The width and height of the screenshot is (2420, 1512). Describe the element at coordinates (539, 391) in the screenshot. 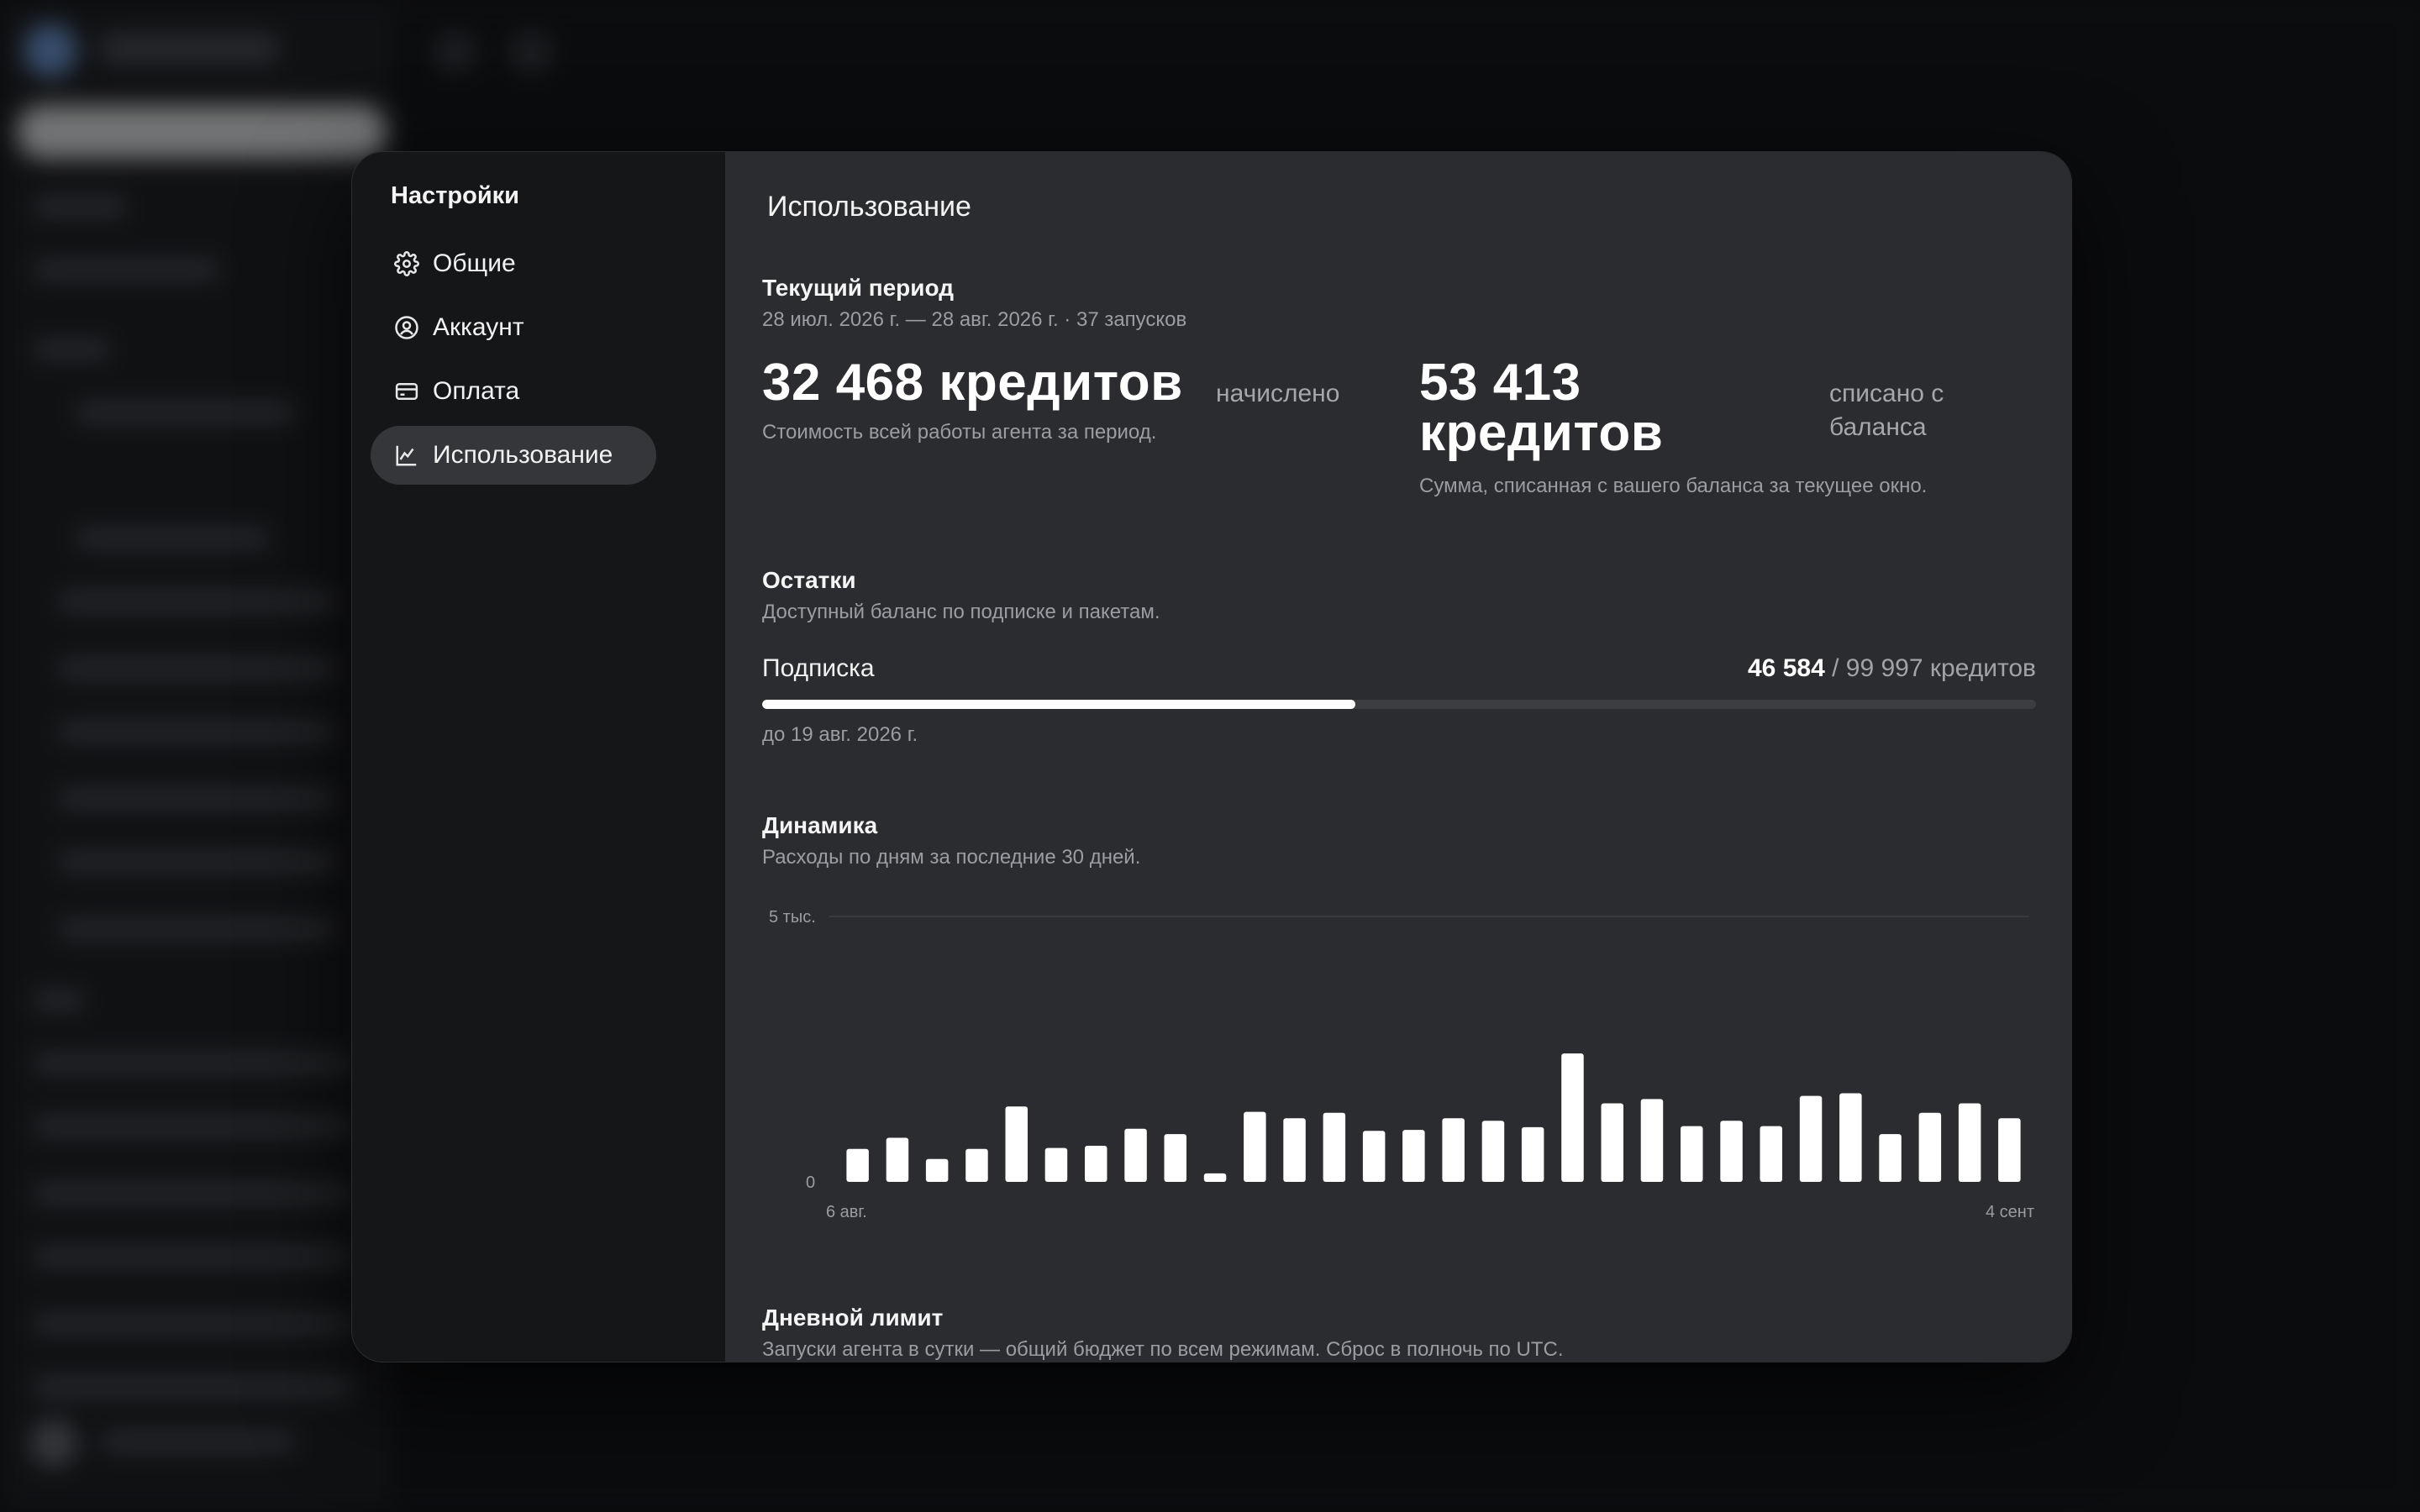

I see `nav-item-billing: Оплата` at that location.